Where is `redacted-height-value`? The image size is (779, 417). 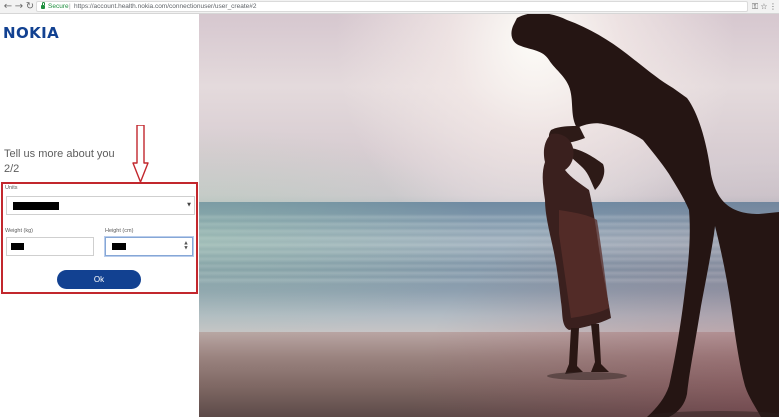 redacted-height-value is located at coordinates (119, 246).